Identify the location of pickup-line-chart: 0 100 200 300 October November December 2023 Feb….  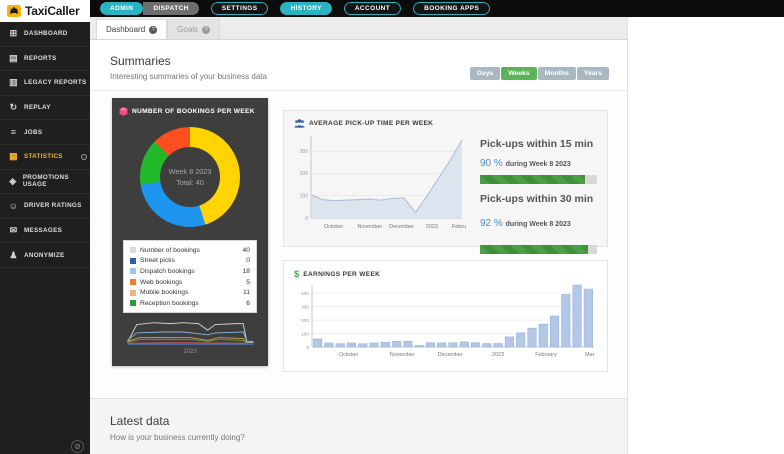
(380, 197).